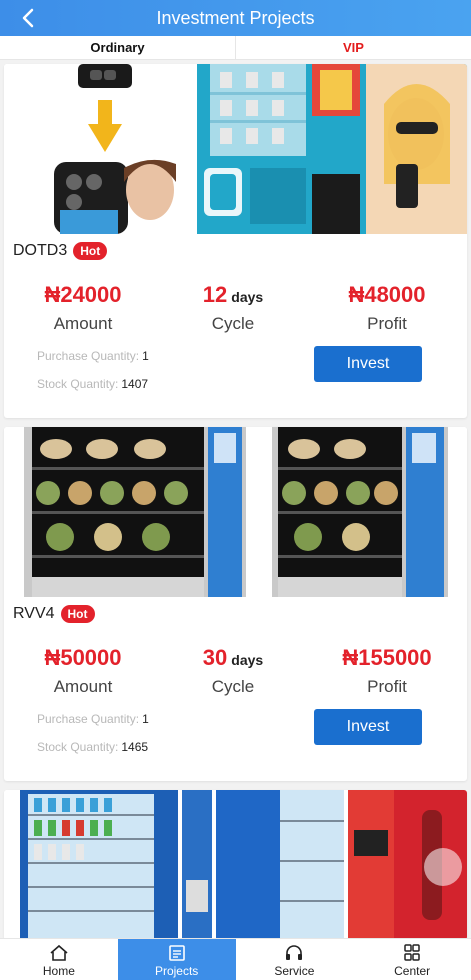 The width and height of the screenshot is (471, 980). I want to click on cycle-value: 30 days, so click(233, 657).